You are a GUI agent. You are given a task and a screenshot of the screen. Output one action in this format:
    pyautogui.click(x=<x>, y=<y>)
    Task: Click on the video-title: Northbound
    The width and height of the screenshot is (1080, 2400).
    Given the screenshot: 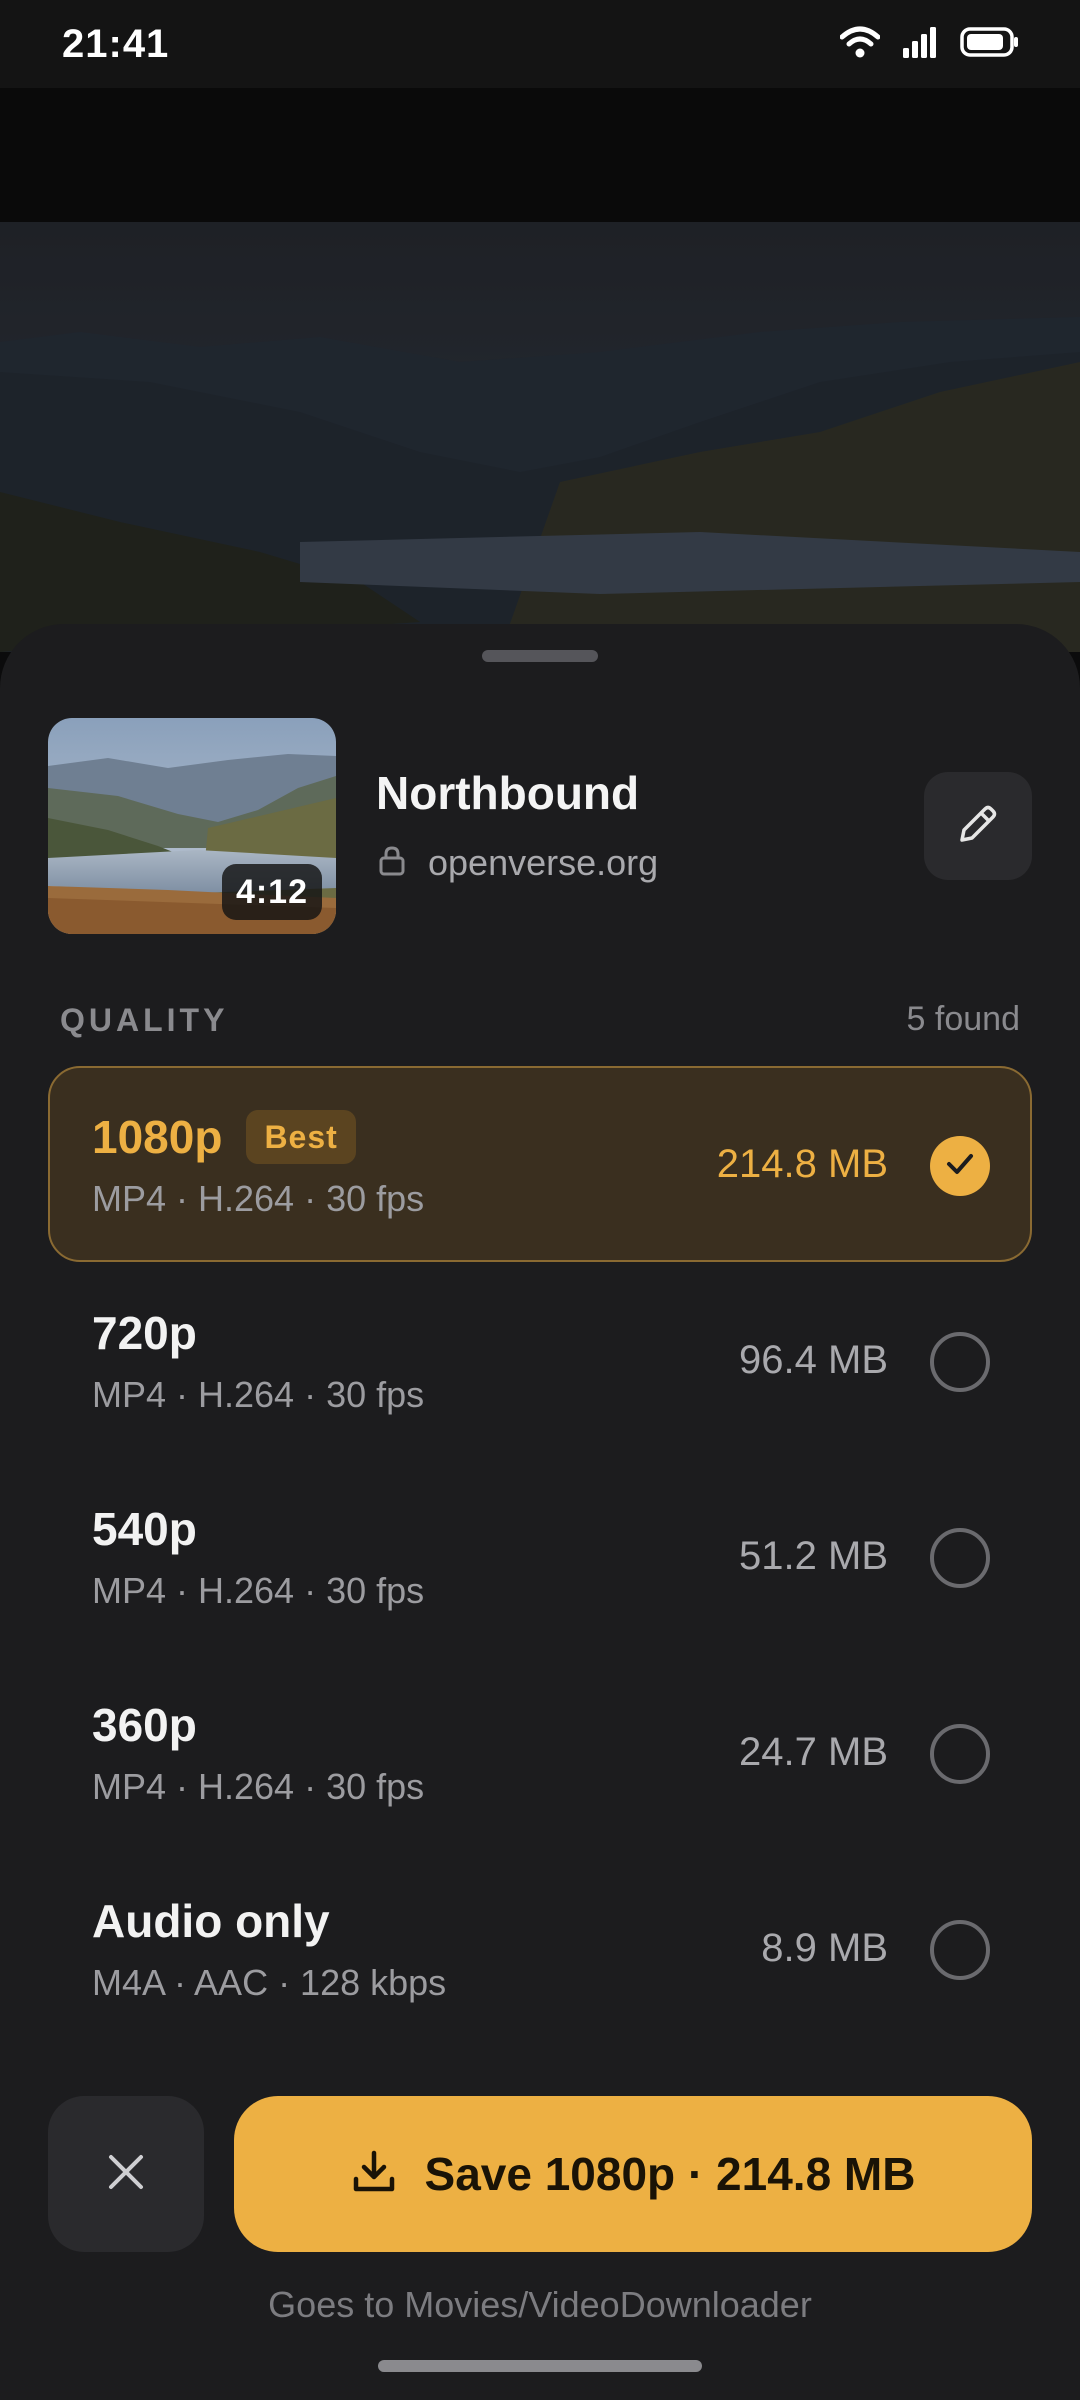 What is the action you would take?
    pyautogui.click(x=508, y=793)
    